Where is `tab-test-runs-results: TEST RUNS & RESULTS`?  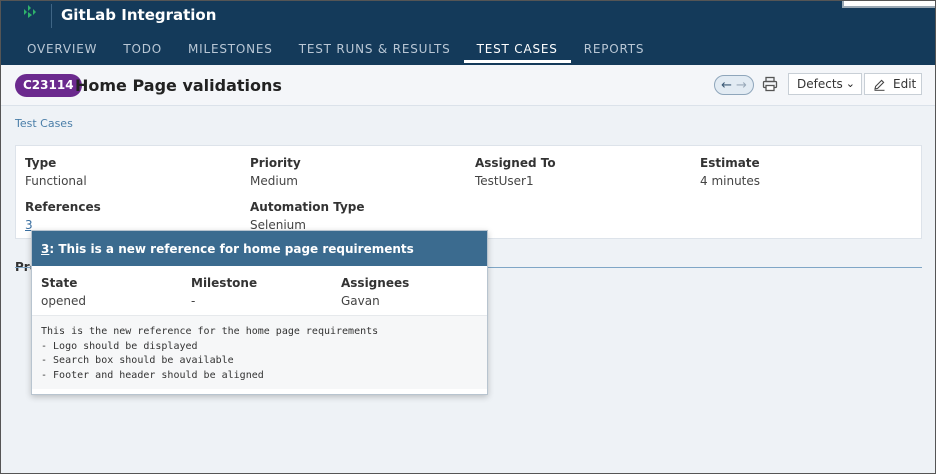 tab-test-runs-results: TEST RUNS & RESULTS is located at coordinates (375, 50).